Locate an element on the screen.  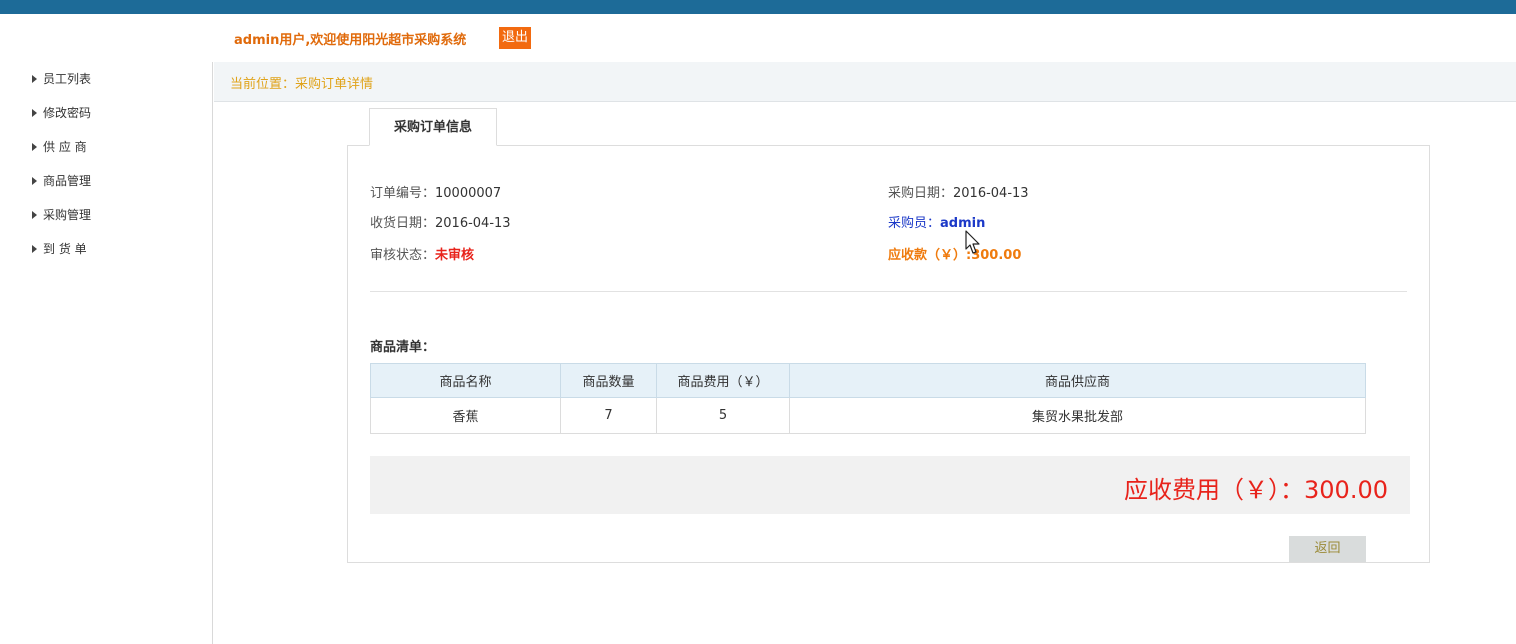
sidebar-item-label: 修改密码 is located at coordinates (67, 113).